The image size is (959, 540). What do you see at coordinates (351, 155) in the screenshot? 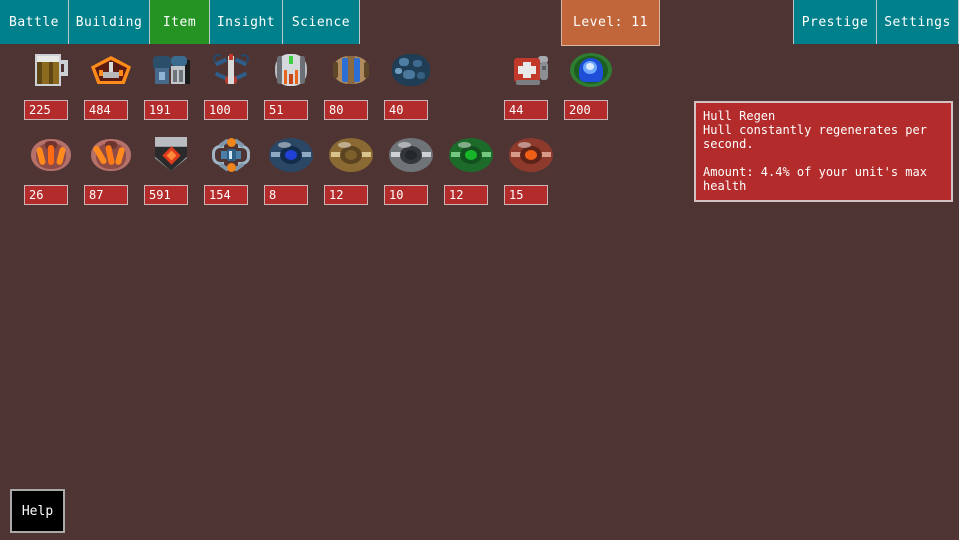
I see `gold-gem-icon` at bounding box center [351, 155].